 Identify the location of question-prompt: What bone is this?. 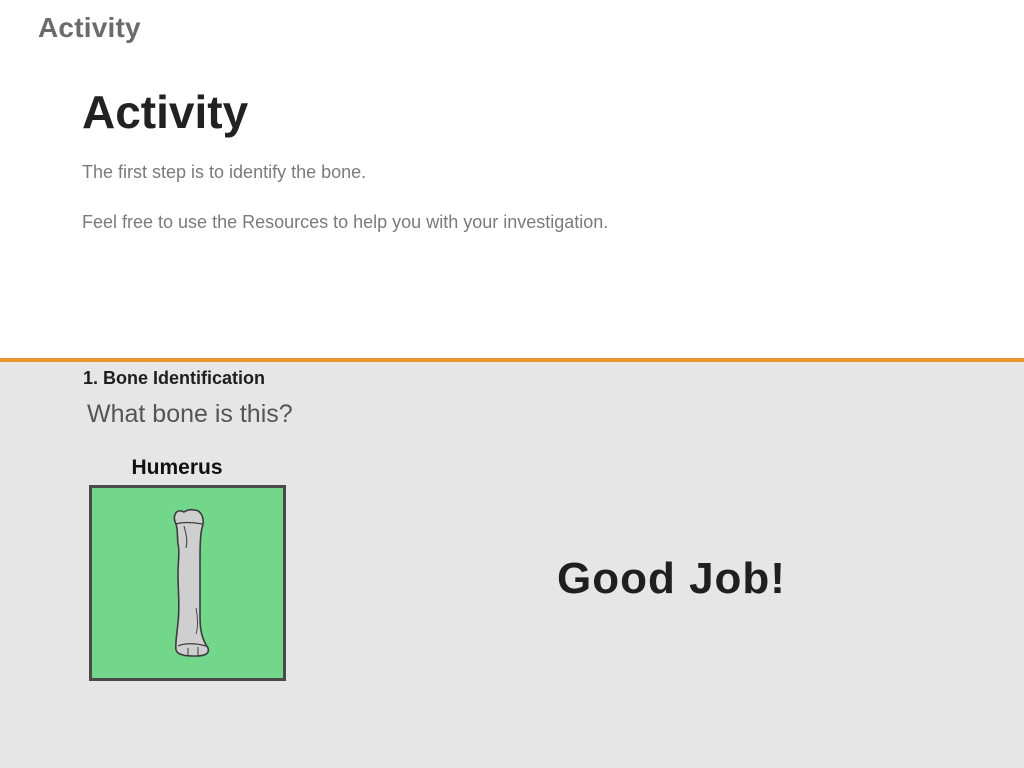
(190, 414).